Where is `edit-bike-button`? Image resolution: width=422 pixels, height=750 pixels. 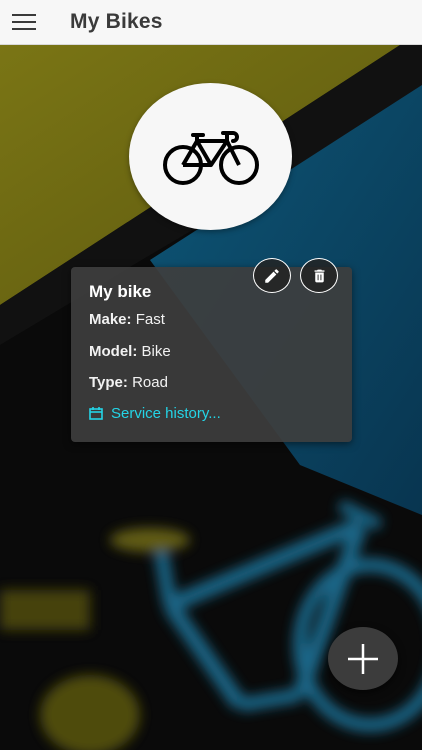
edit-bike-button is located at coordinates (272, 275).